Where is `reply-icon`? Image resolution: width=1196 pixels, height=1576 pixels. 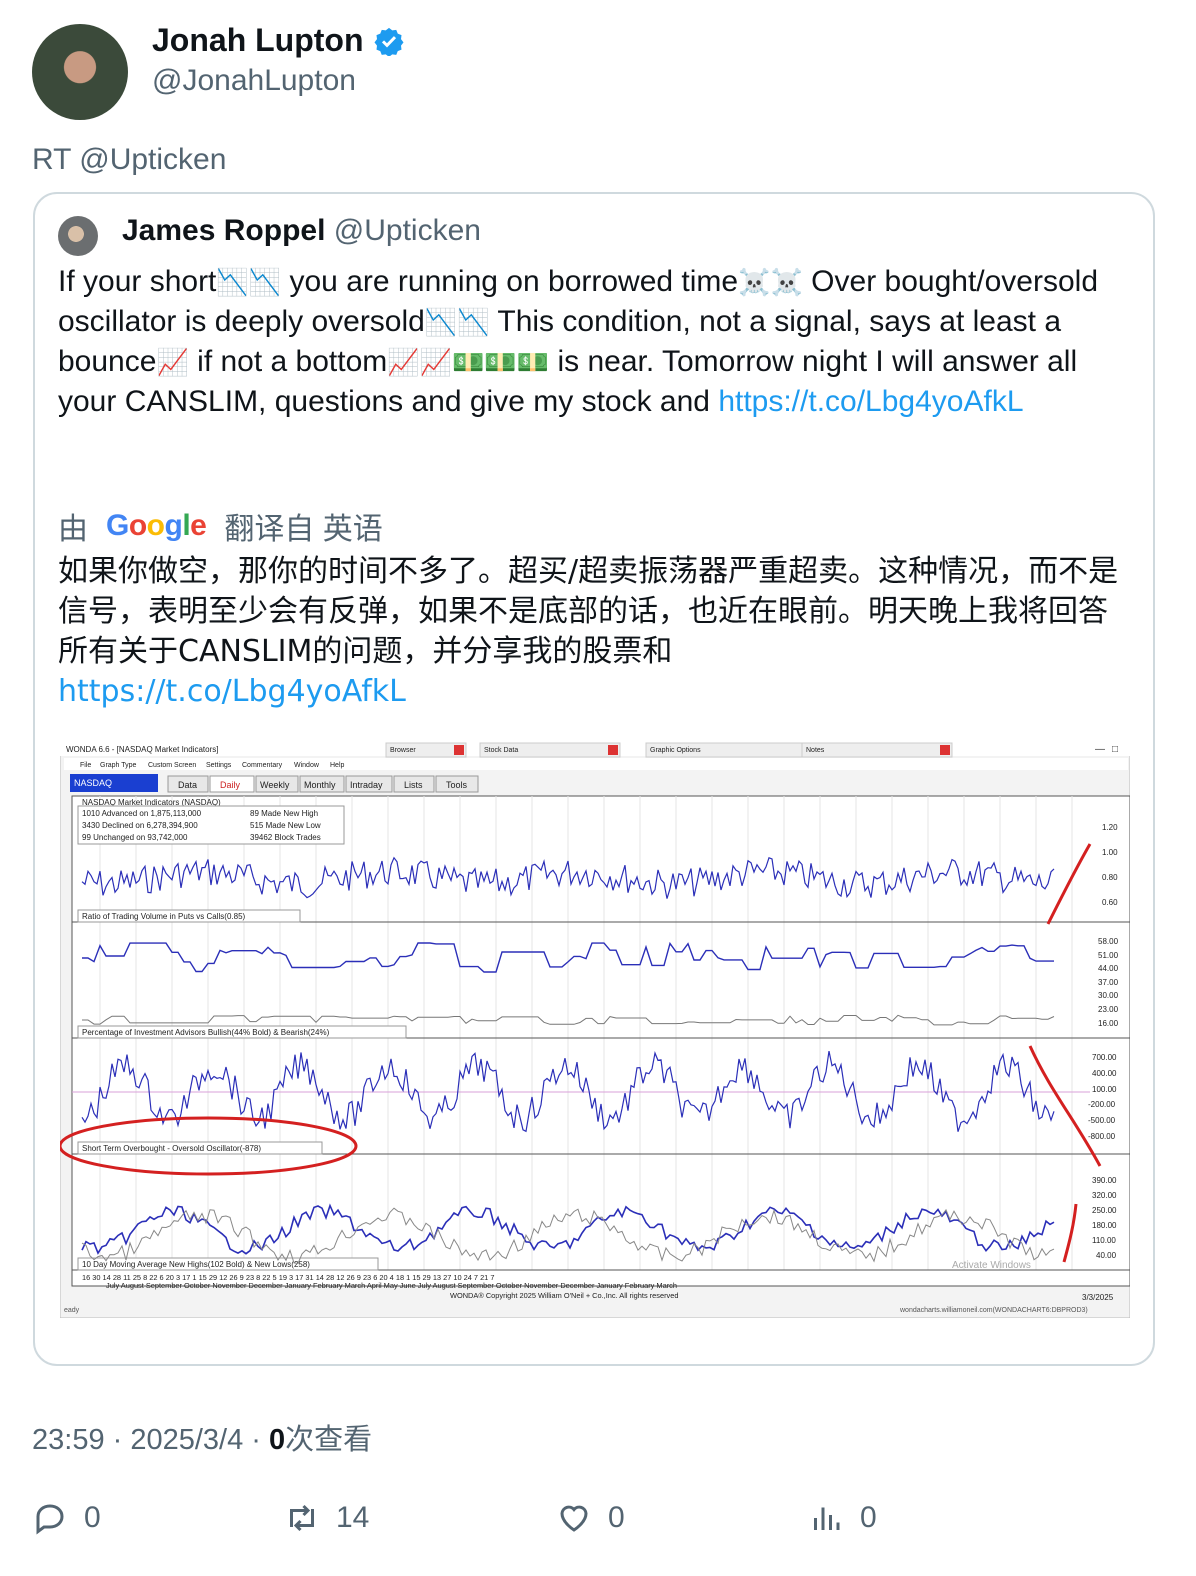 reply-icon is located at coordinates (50, 1519).